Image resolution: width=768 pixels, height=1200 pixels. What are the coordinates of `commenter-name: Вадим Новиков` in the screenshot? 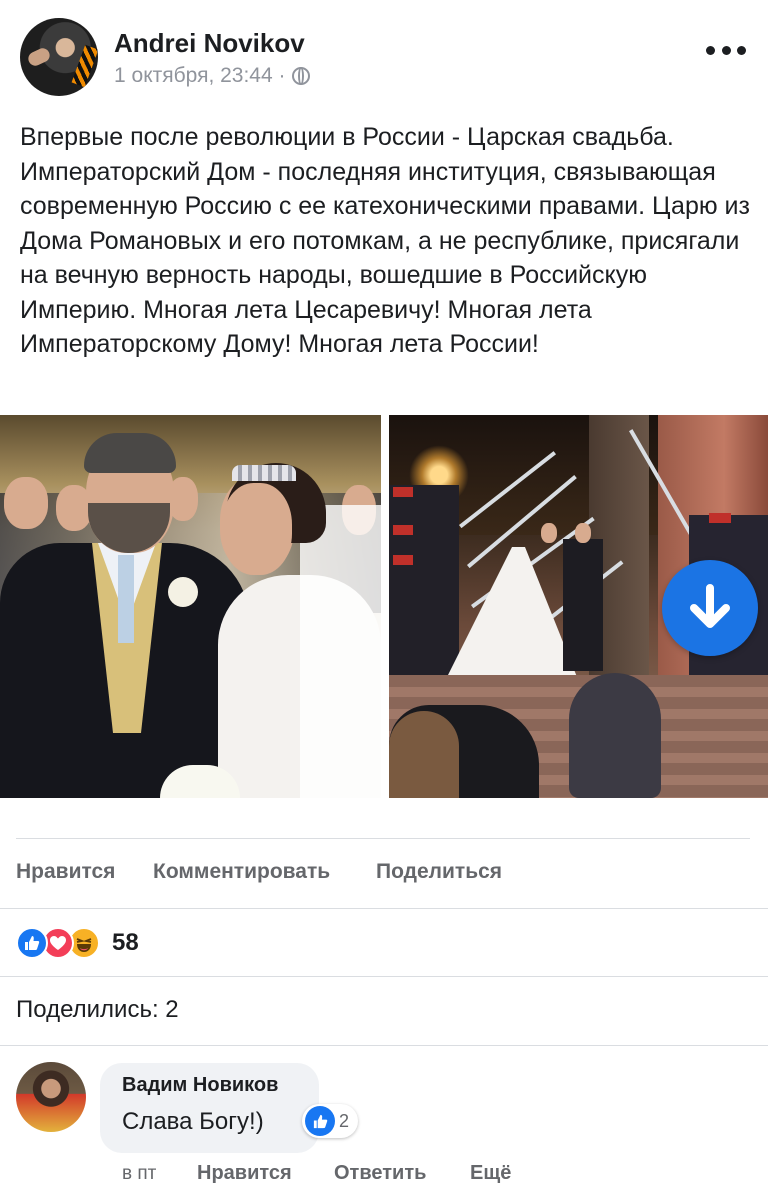 It's located at (200, 1085).